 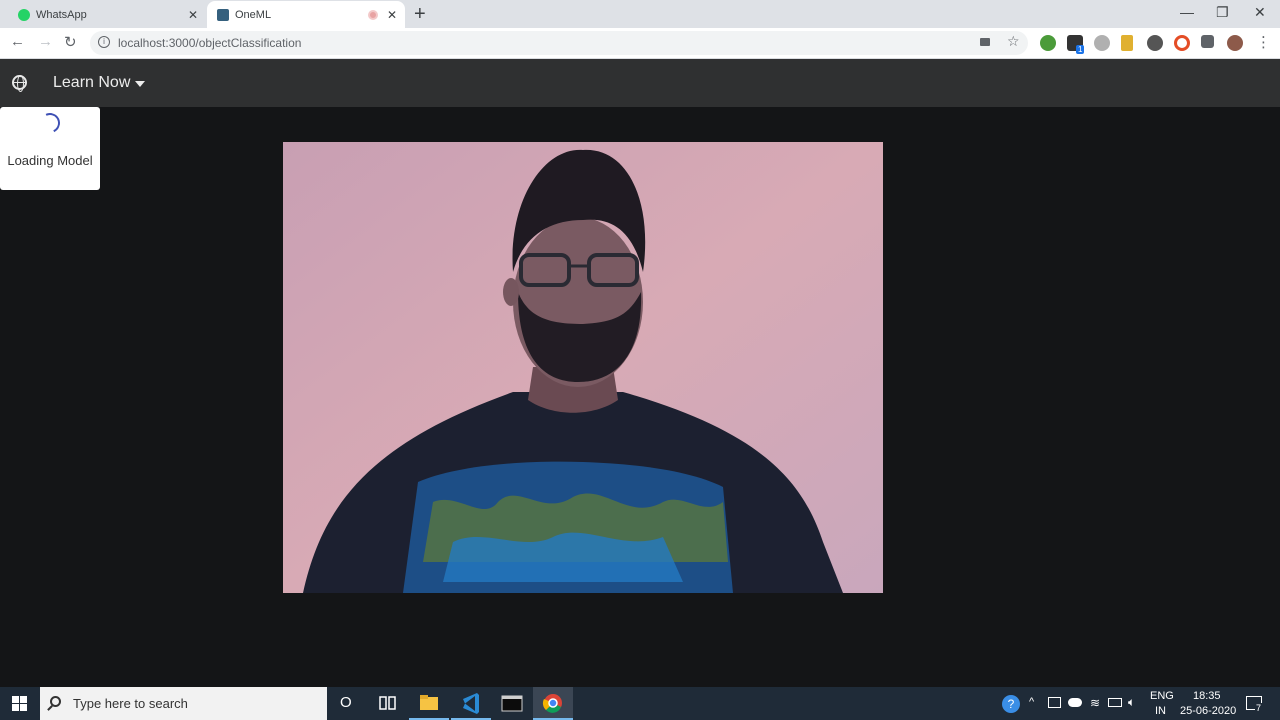 I want to click on search-icon, so click(x=55, y=701).